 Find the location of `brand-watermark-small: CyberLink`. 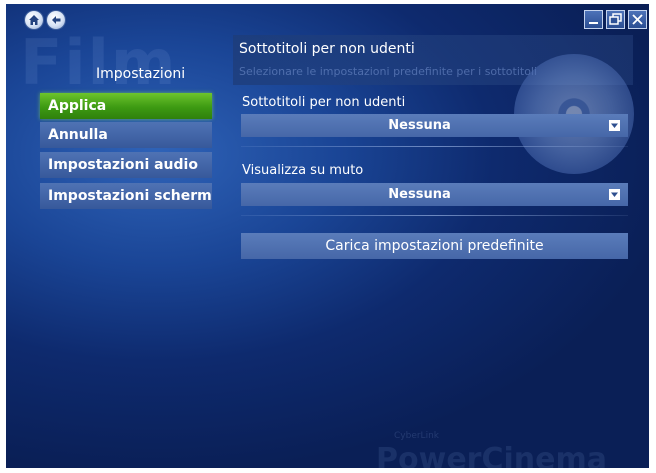

brand-watermark-small: CyberLink is located at coordinates (416, 436).